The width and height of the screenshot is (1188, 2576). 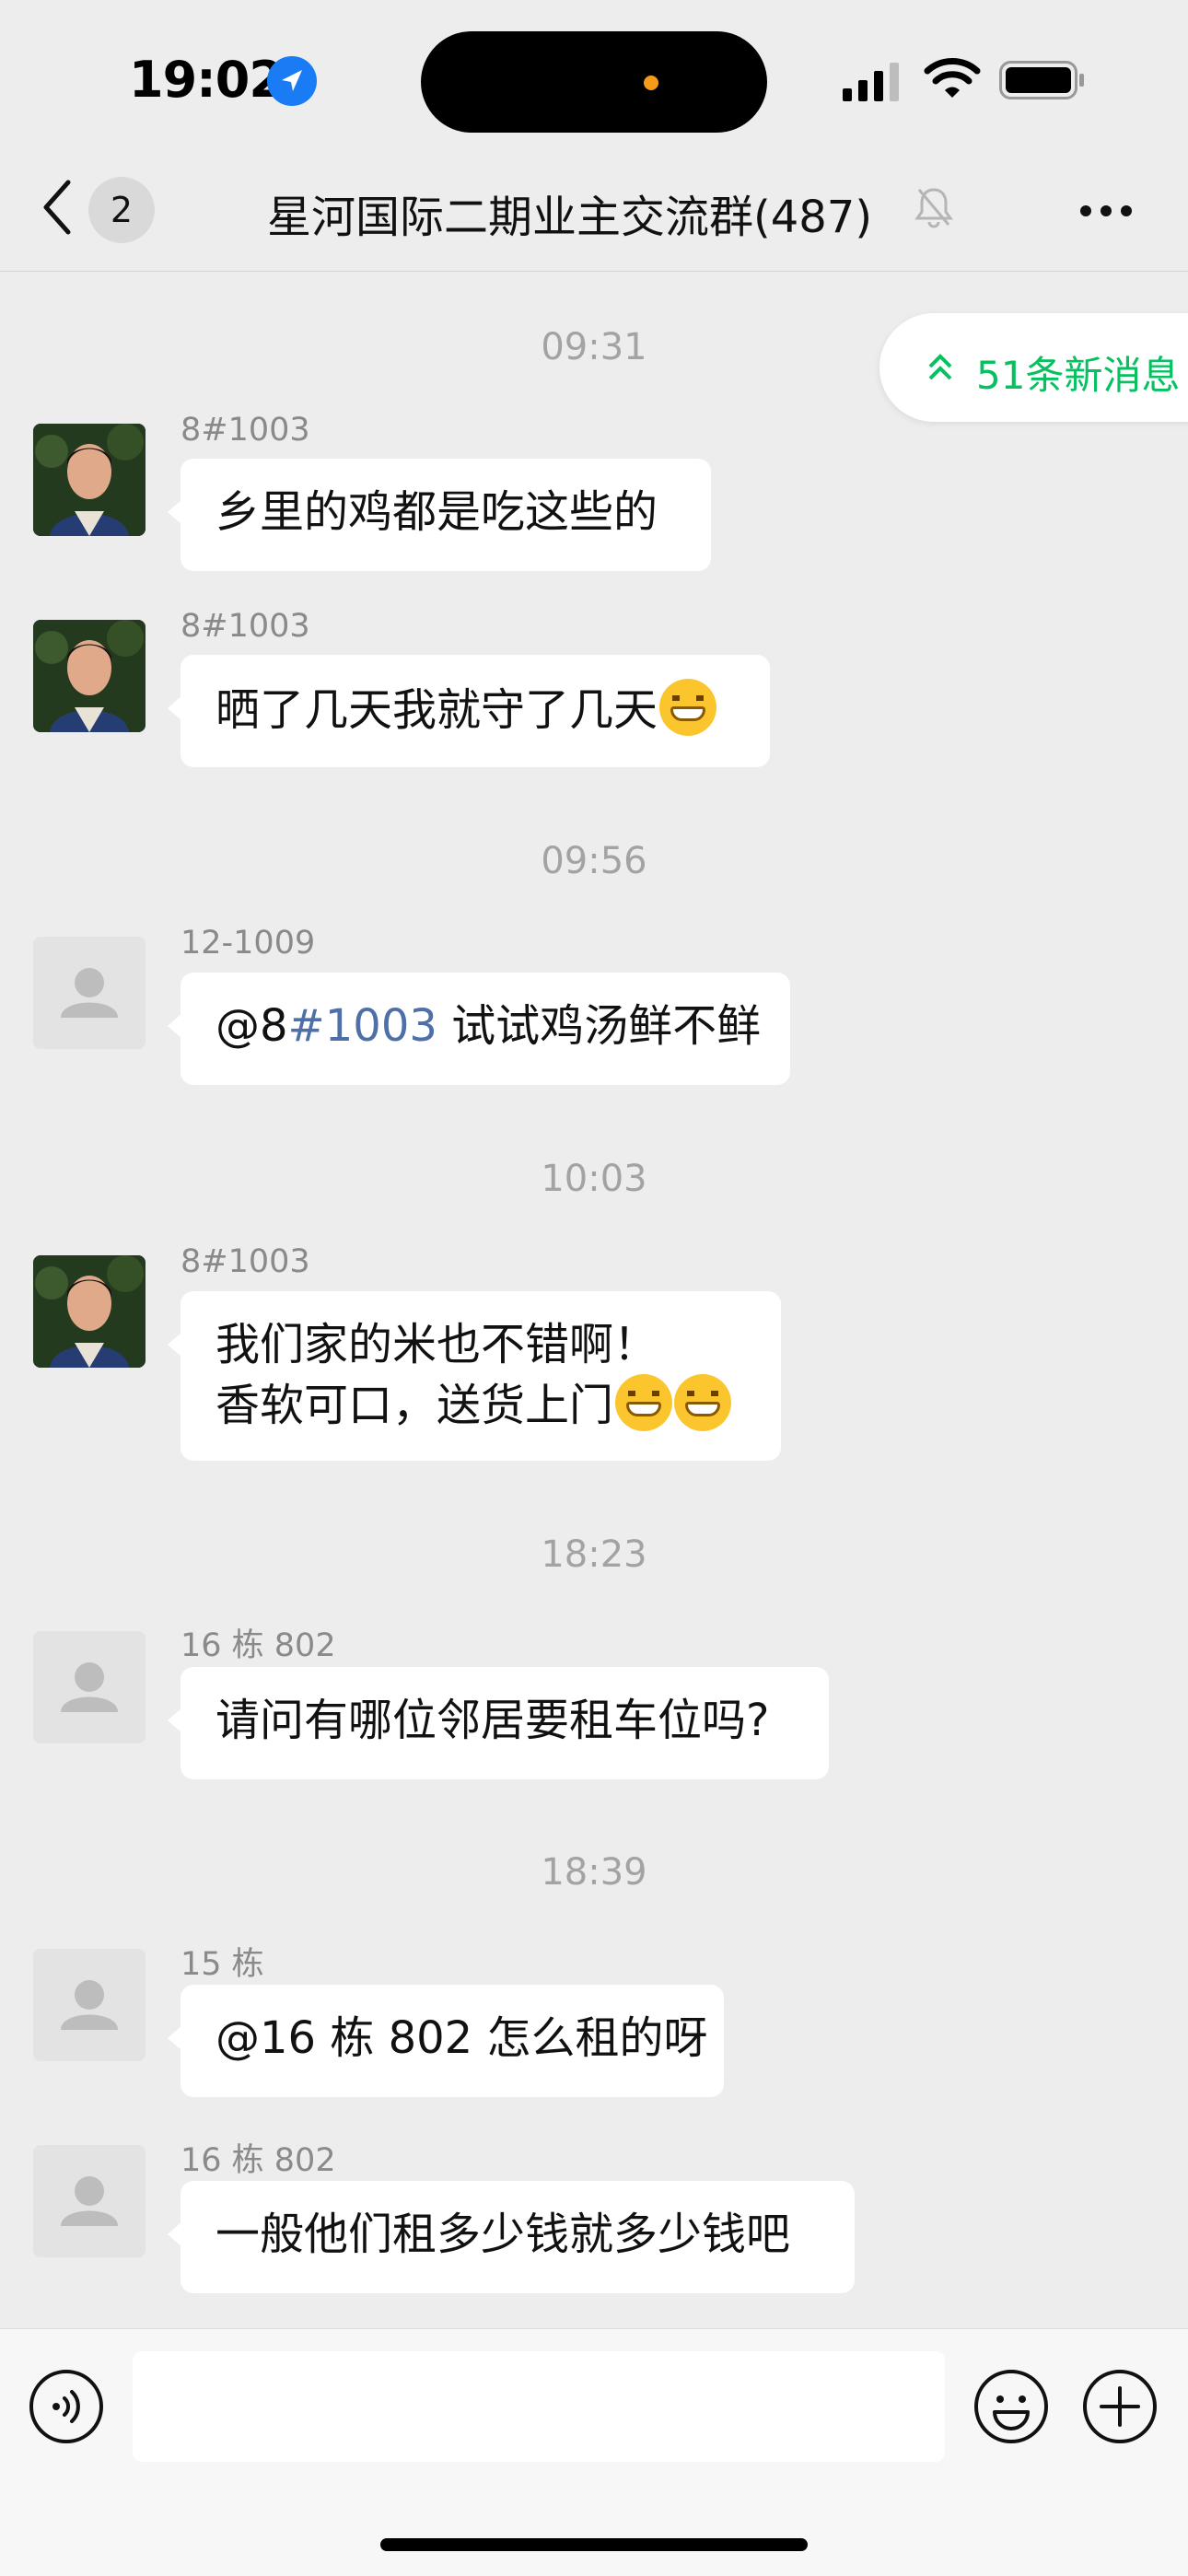 I want to click on mention-prefix: @8, so click(x=251, y=1026).